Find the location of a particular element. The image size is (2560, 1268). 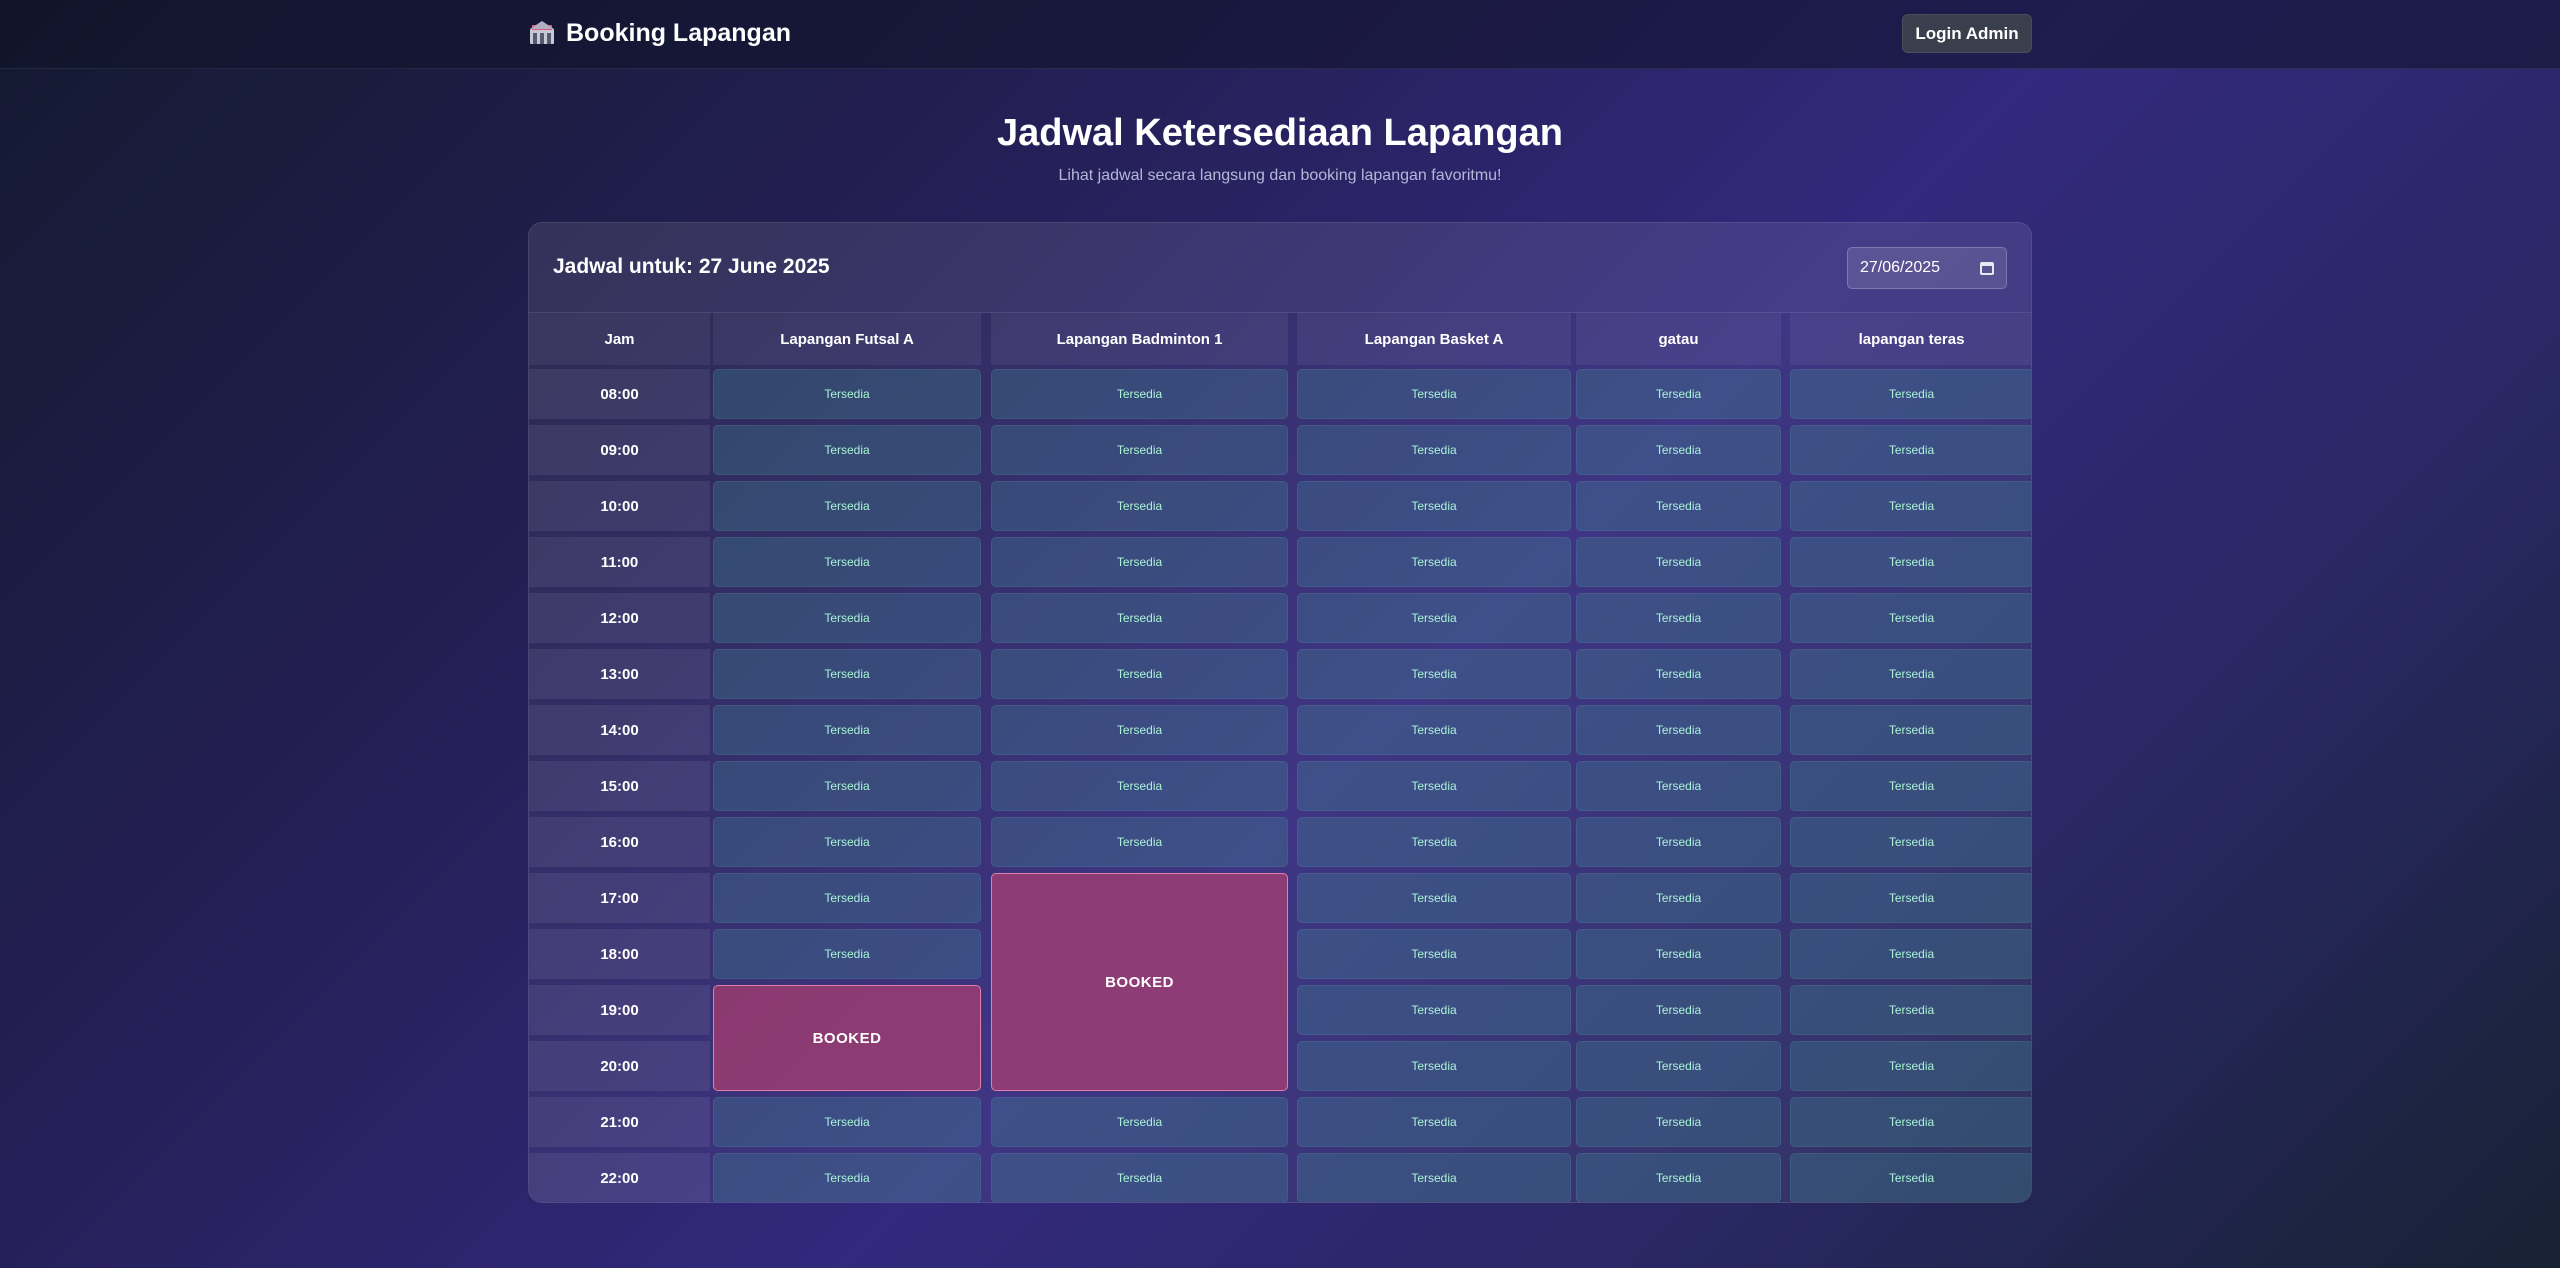

brand-name: Booking Lapangan is located at coordinates (678, 32).